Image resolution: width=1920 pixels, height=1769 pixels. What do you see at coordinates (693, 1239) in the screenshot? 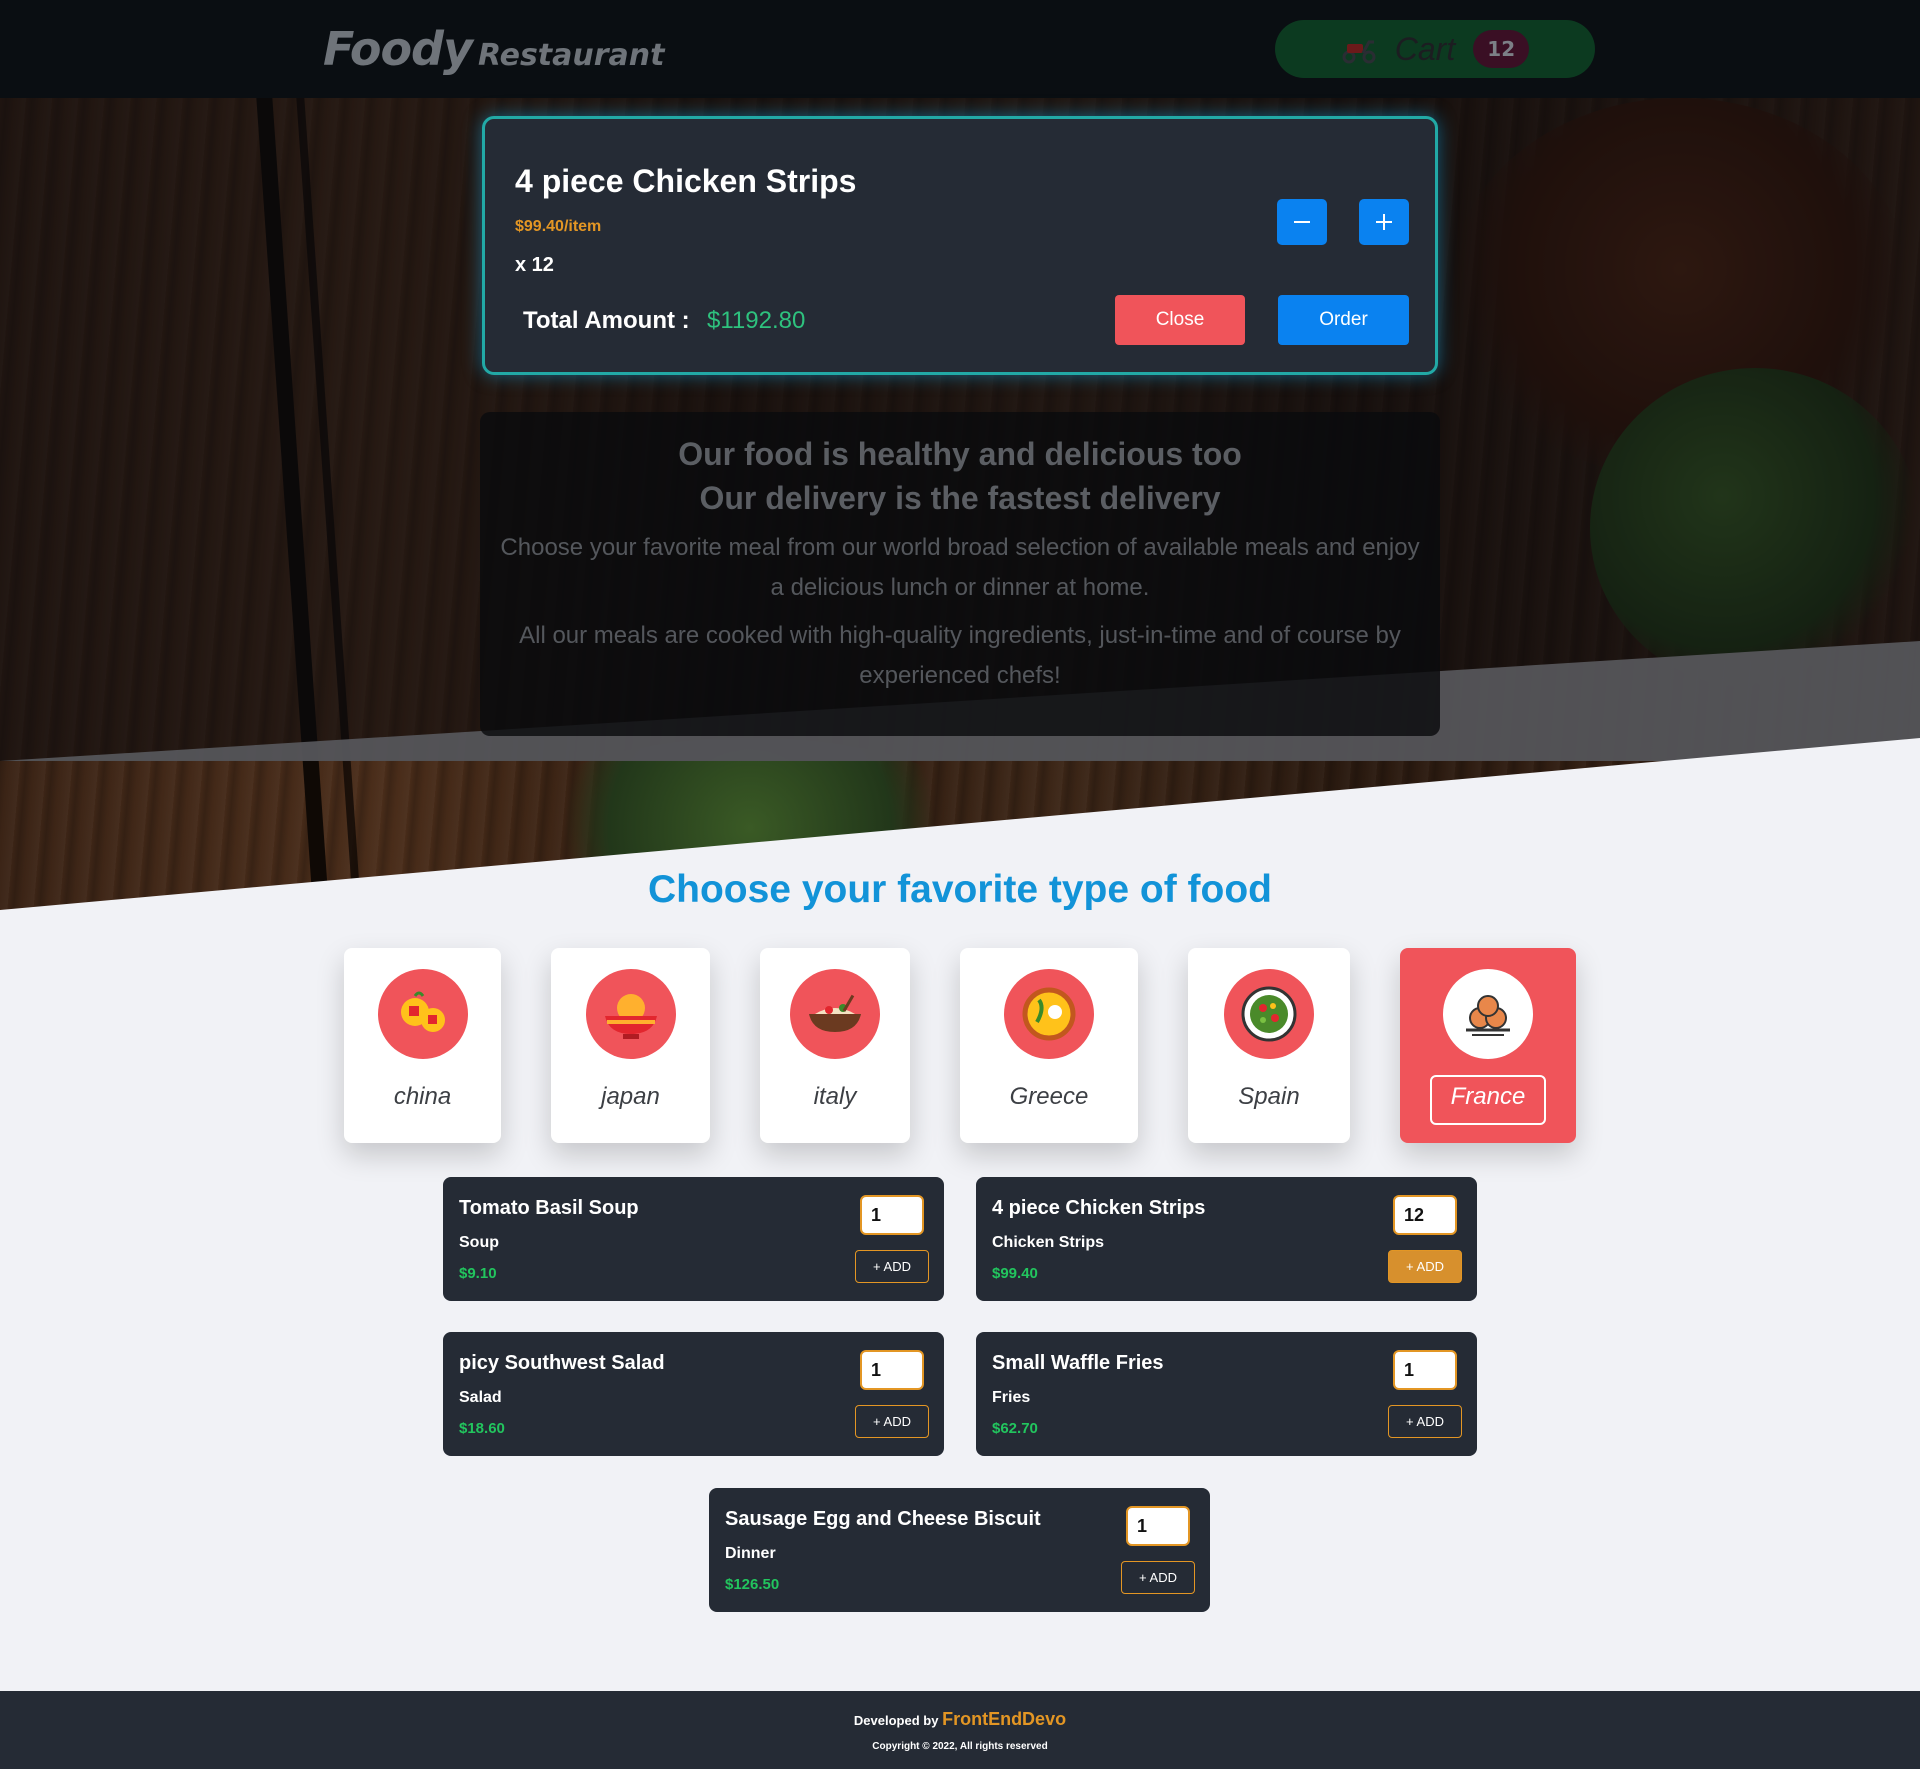
I see `food-card: Tomato Basil Soup Soup $9.10 + ADD` at bounding box center [693, 1239].